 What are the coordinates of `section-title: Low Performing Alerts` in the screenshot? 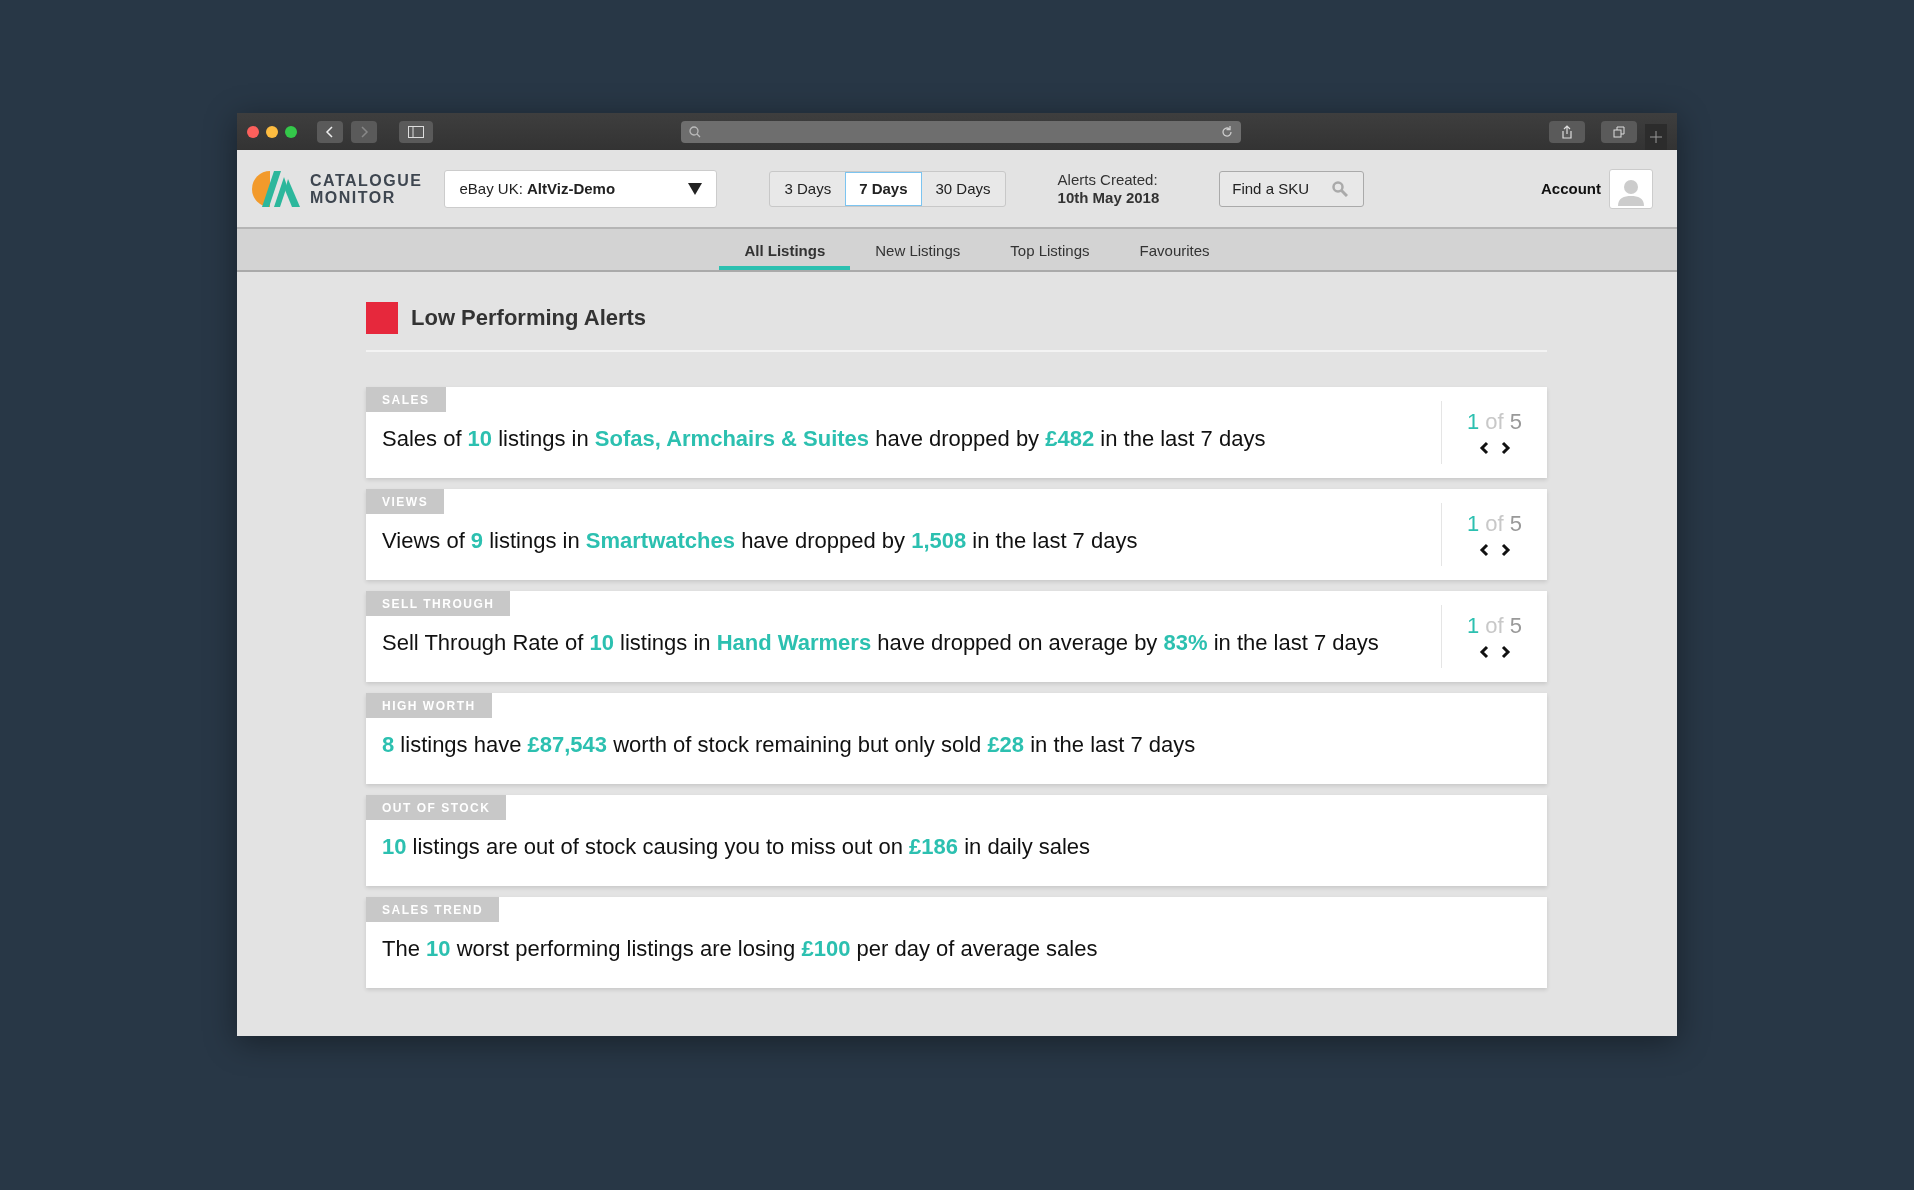 It's located at (529, 318).